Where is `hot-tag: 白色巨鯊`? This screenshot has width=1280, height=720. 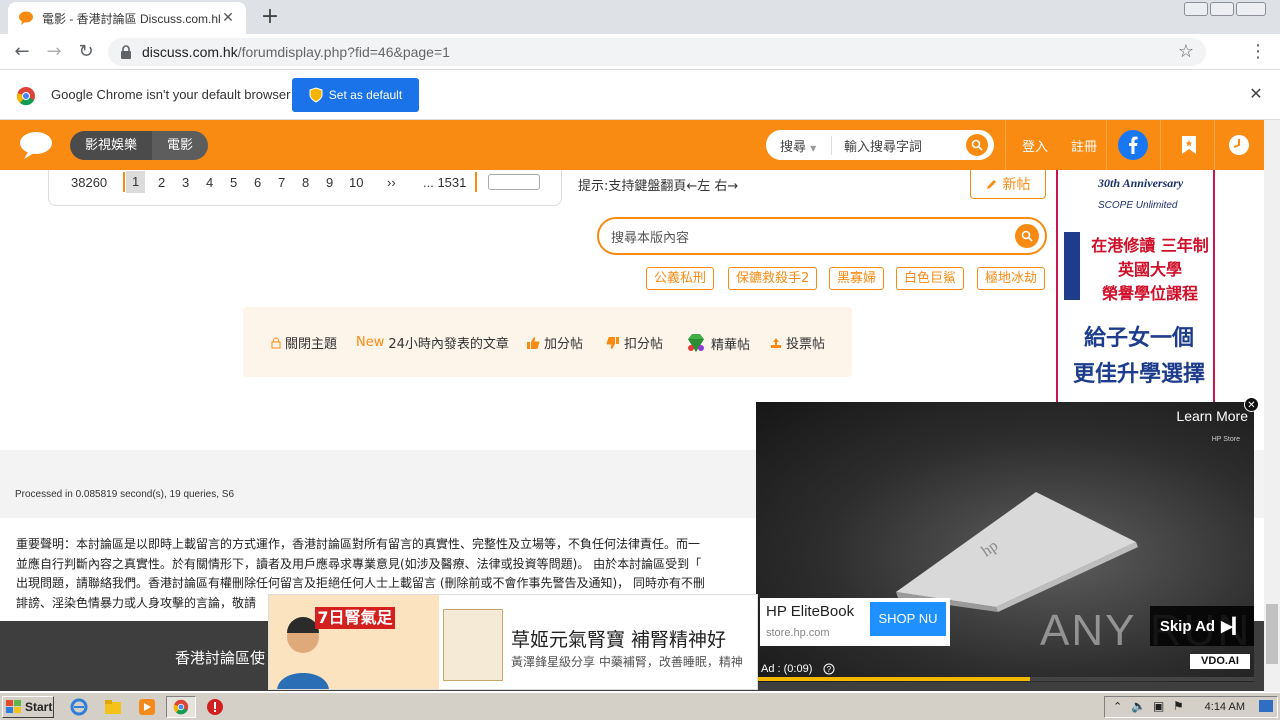
hot-tag: 白色巨鯊 is located at coordinates (930, 278).